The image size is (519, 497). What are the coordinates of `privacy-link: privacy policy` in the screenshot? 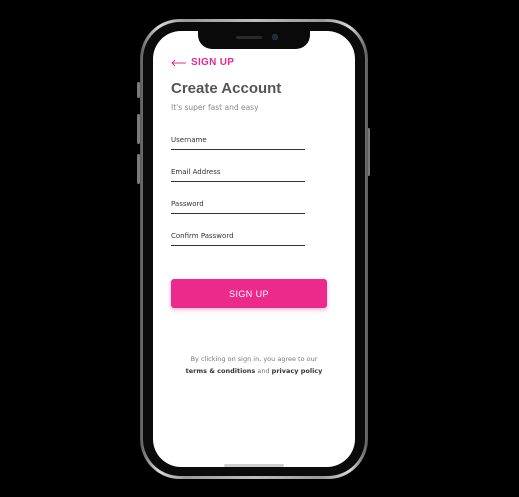 It's located at (297, 371).